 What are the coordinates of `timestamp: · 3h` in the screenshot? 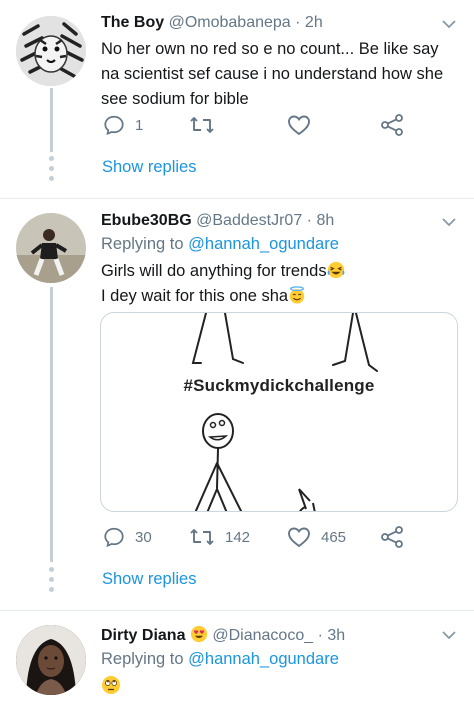 It's located at (332, 635).